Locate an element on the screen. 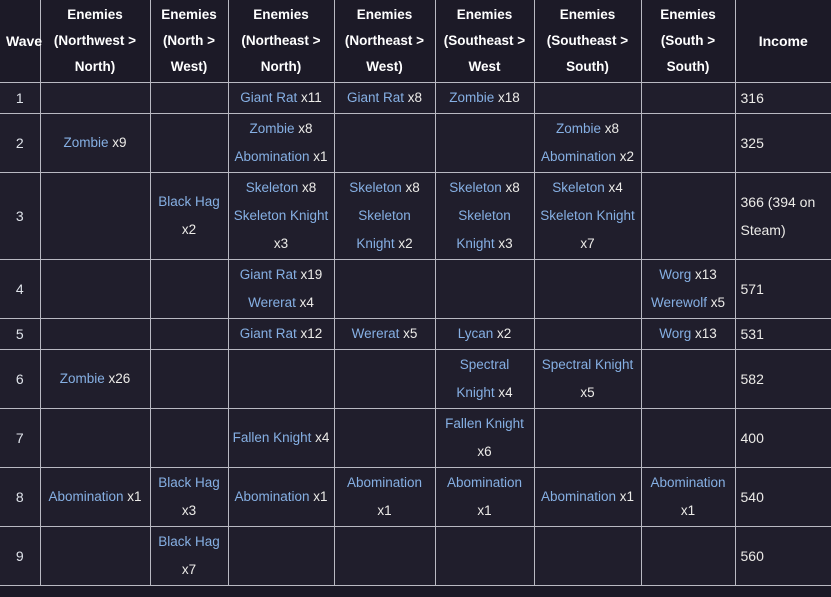 The height and width of the screenshot is (597, 831). enemy-cell-ne-w: Abomination x1 is located at coordinates (384, 497).